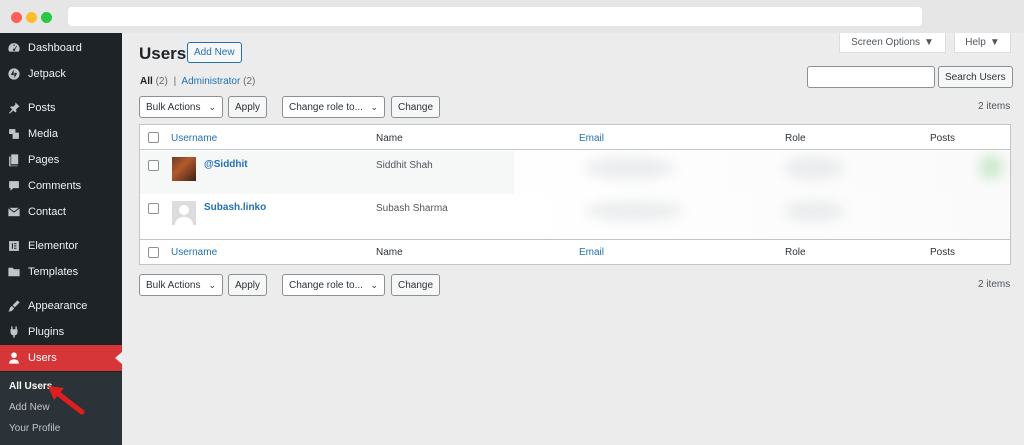  I want to click on sidebar-item-templates: Templates, so click(61, 272).